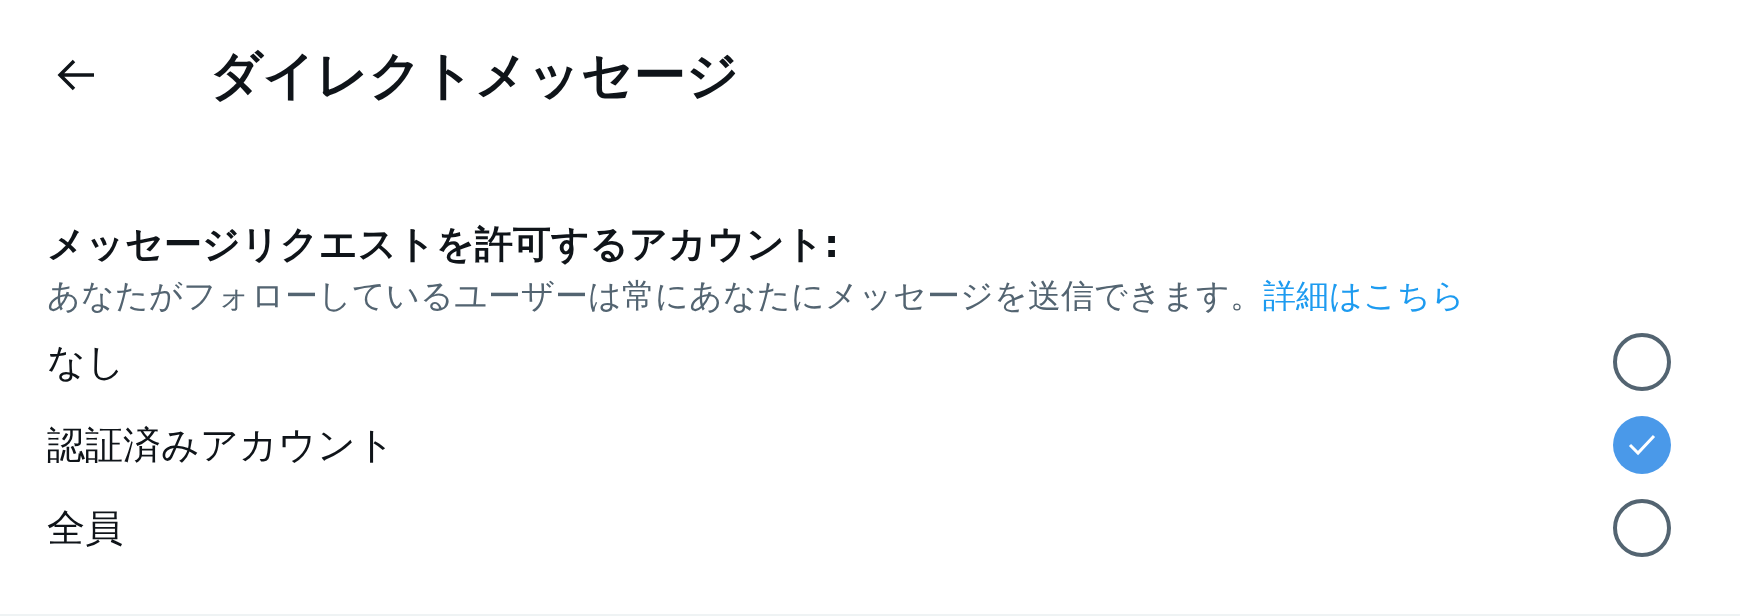  What do you see at coordinates (655, 296) in the screenshot?
I see `description-text: あなたがフォローしているユーザーは常にあなたにメッセージを送信できます。` at bounding box center [655, 296].